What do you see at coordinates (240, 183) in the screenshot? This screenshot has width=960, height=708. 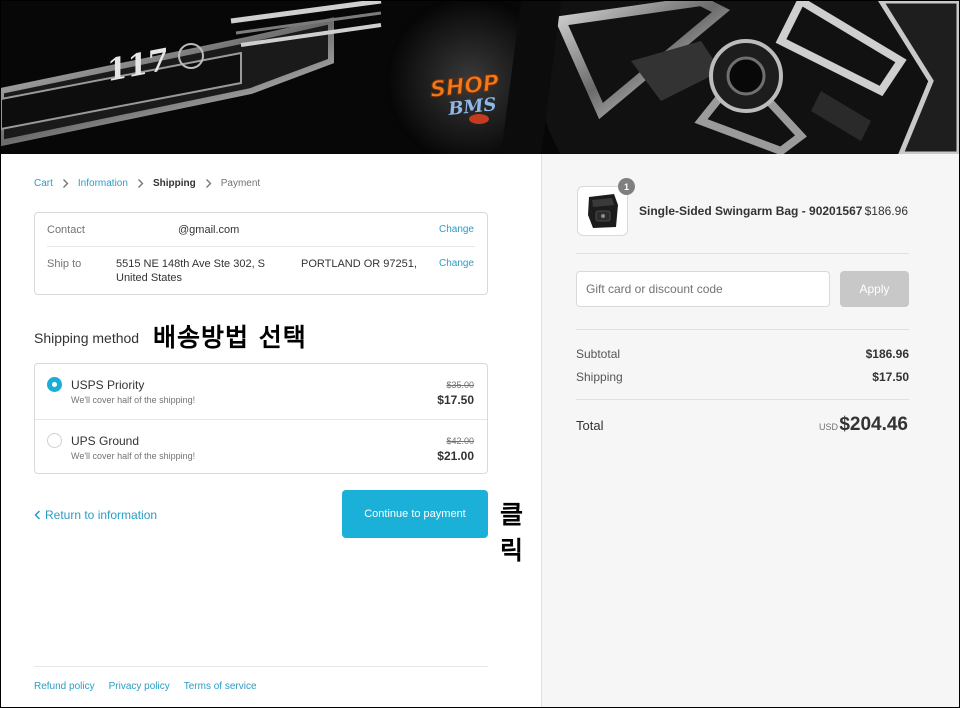 I see `breadcrumb-payment: Payment` at bounding box center [240, 183].